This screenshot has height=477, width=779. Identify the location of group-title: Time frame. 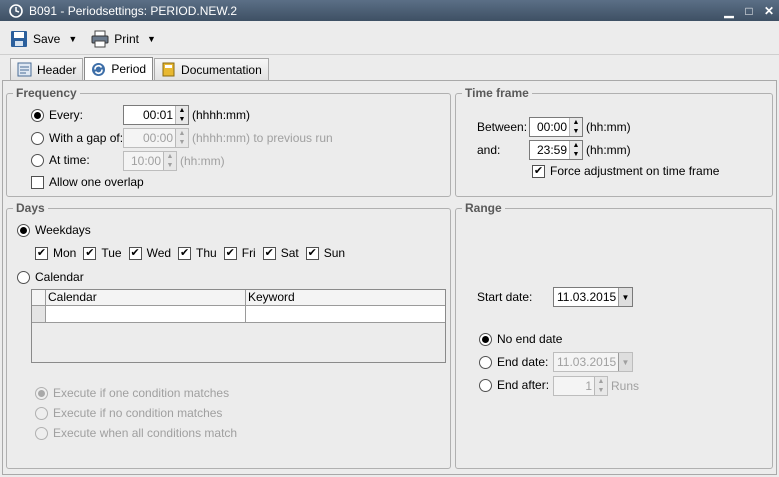
(497, 93).